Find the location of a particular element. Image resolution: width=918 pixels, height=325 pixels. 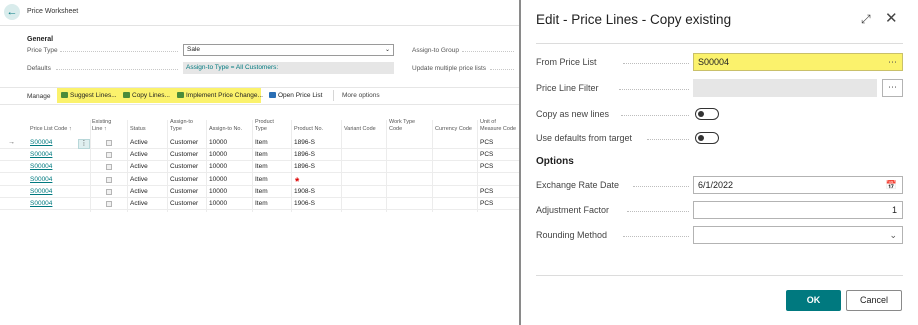

col-product-no: Product No. is located at coordinates (308, 129).